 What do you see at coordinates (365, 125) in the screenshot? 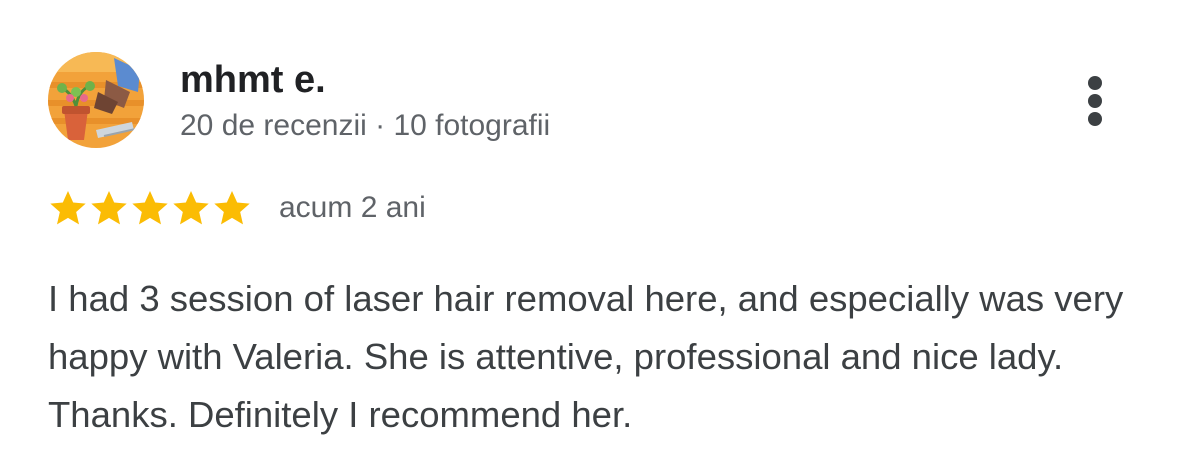
I see `reviewer-stats: 20 de recenzii · 10 fotografii` at bounding box center [365, 125].